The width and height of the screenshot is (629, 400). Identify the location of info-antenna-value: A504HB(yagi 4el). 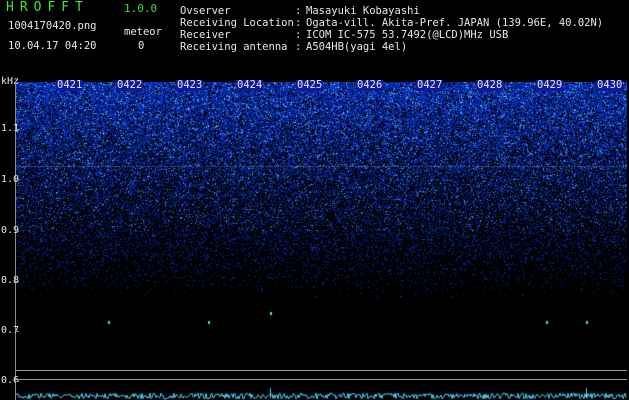
(357, 47).